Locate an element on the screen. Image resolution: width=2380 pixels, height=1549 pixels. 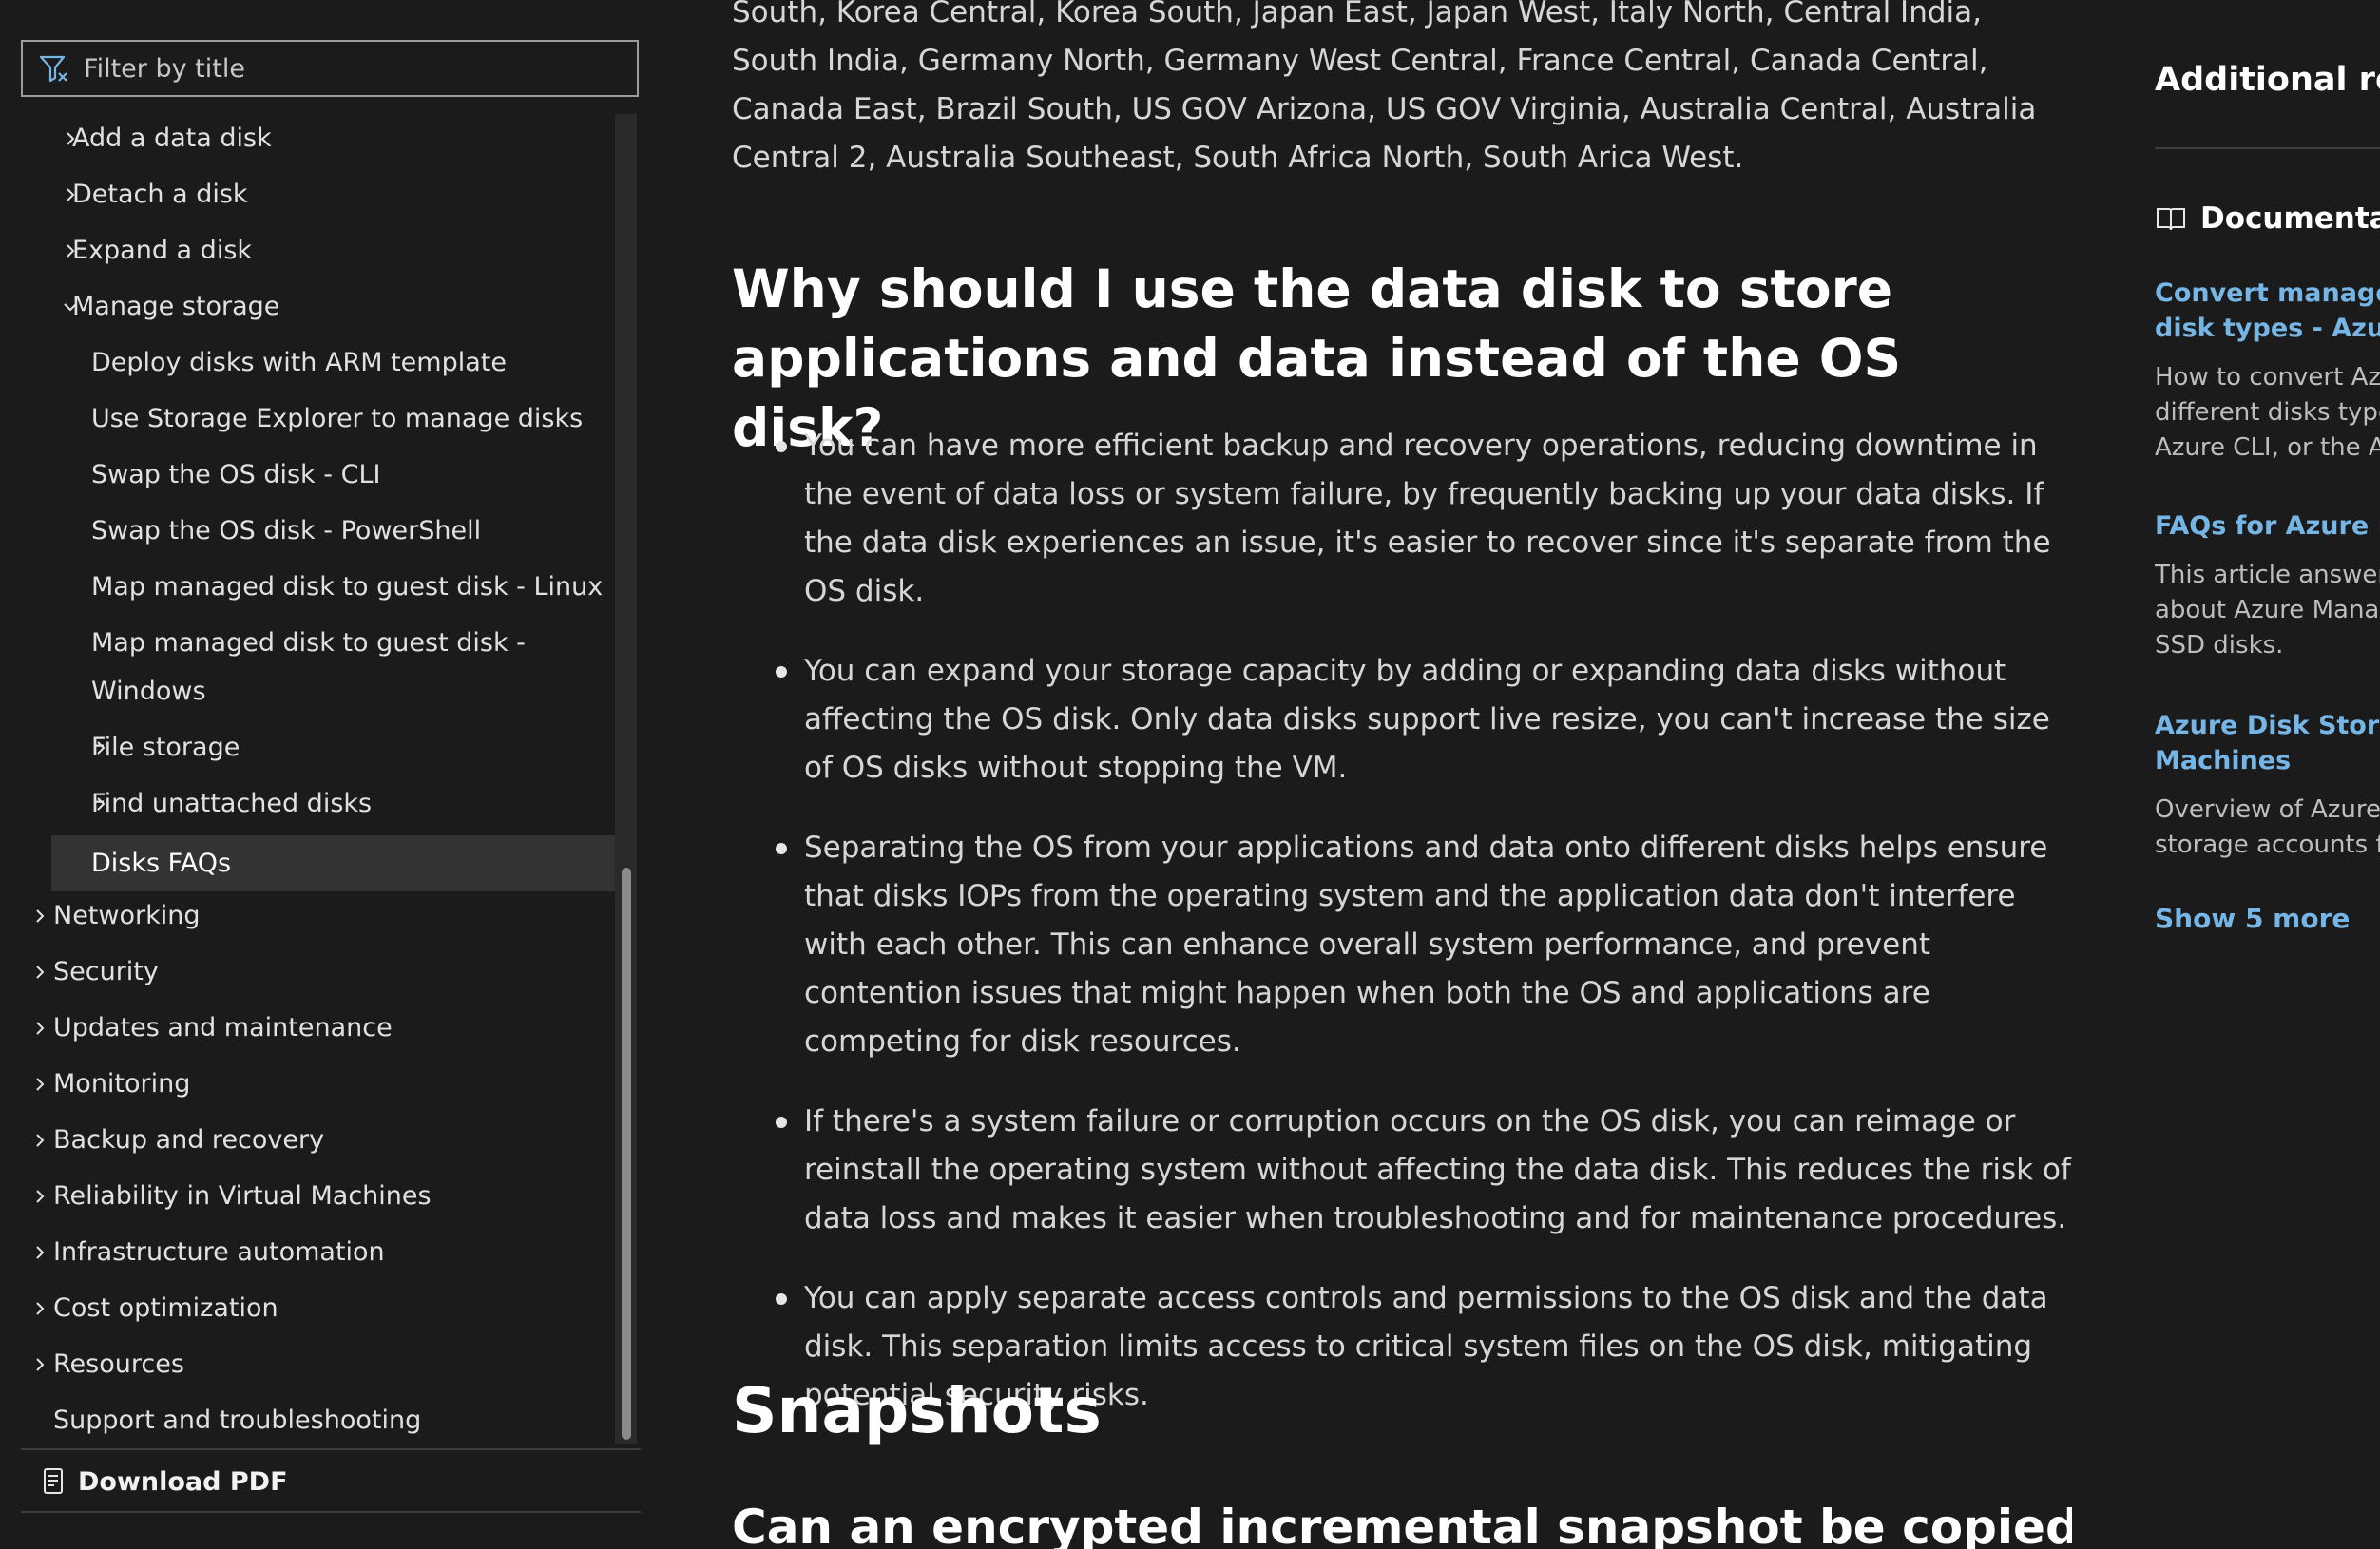
filter-icon is located at coordinates (54, 68).